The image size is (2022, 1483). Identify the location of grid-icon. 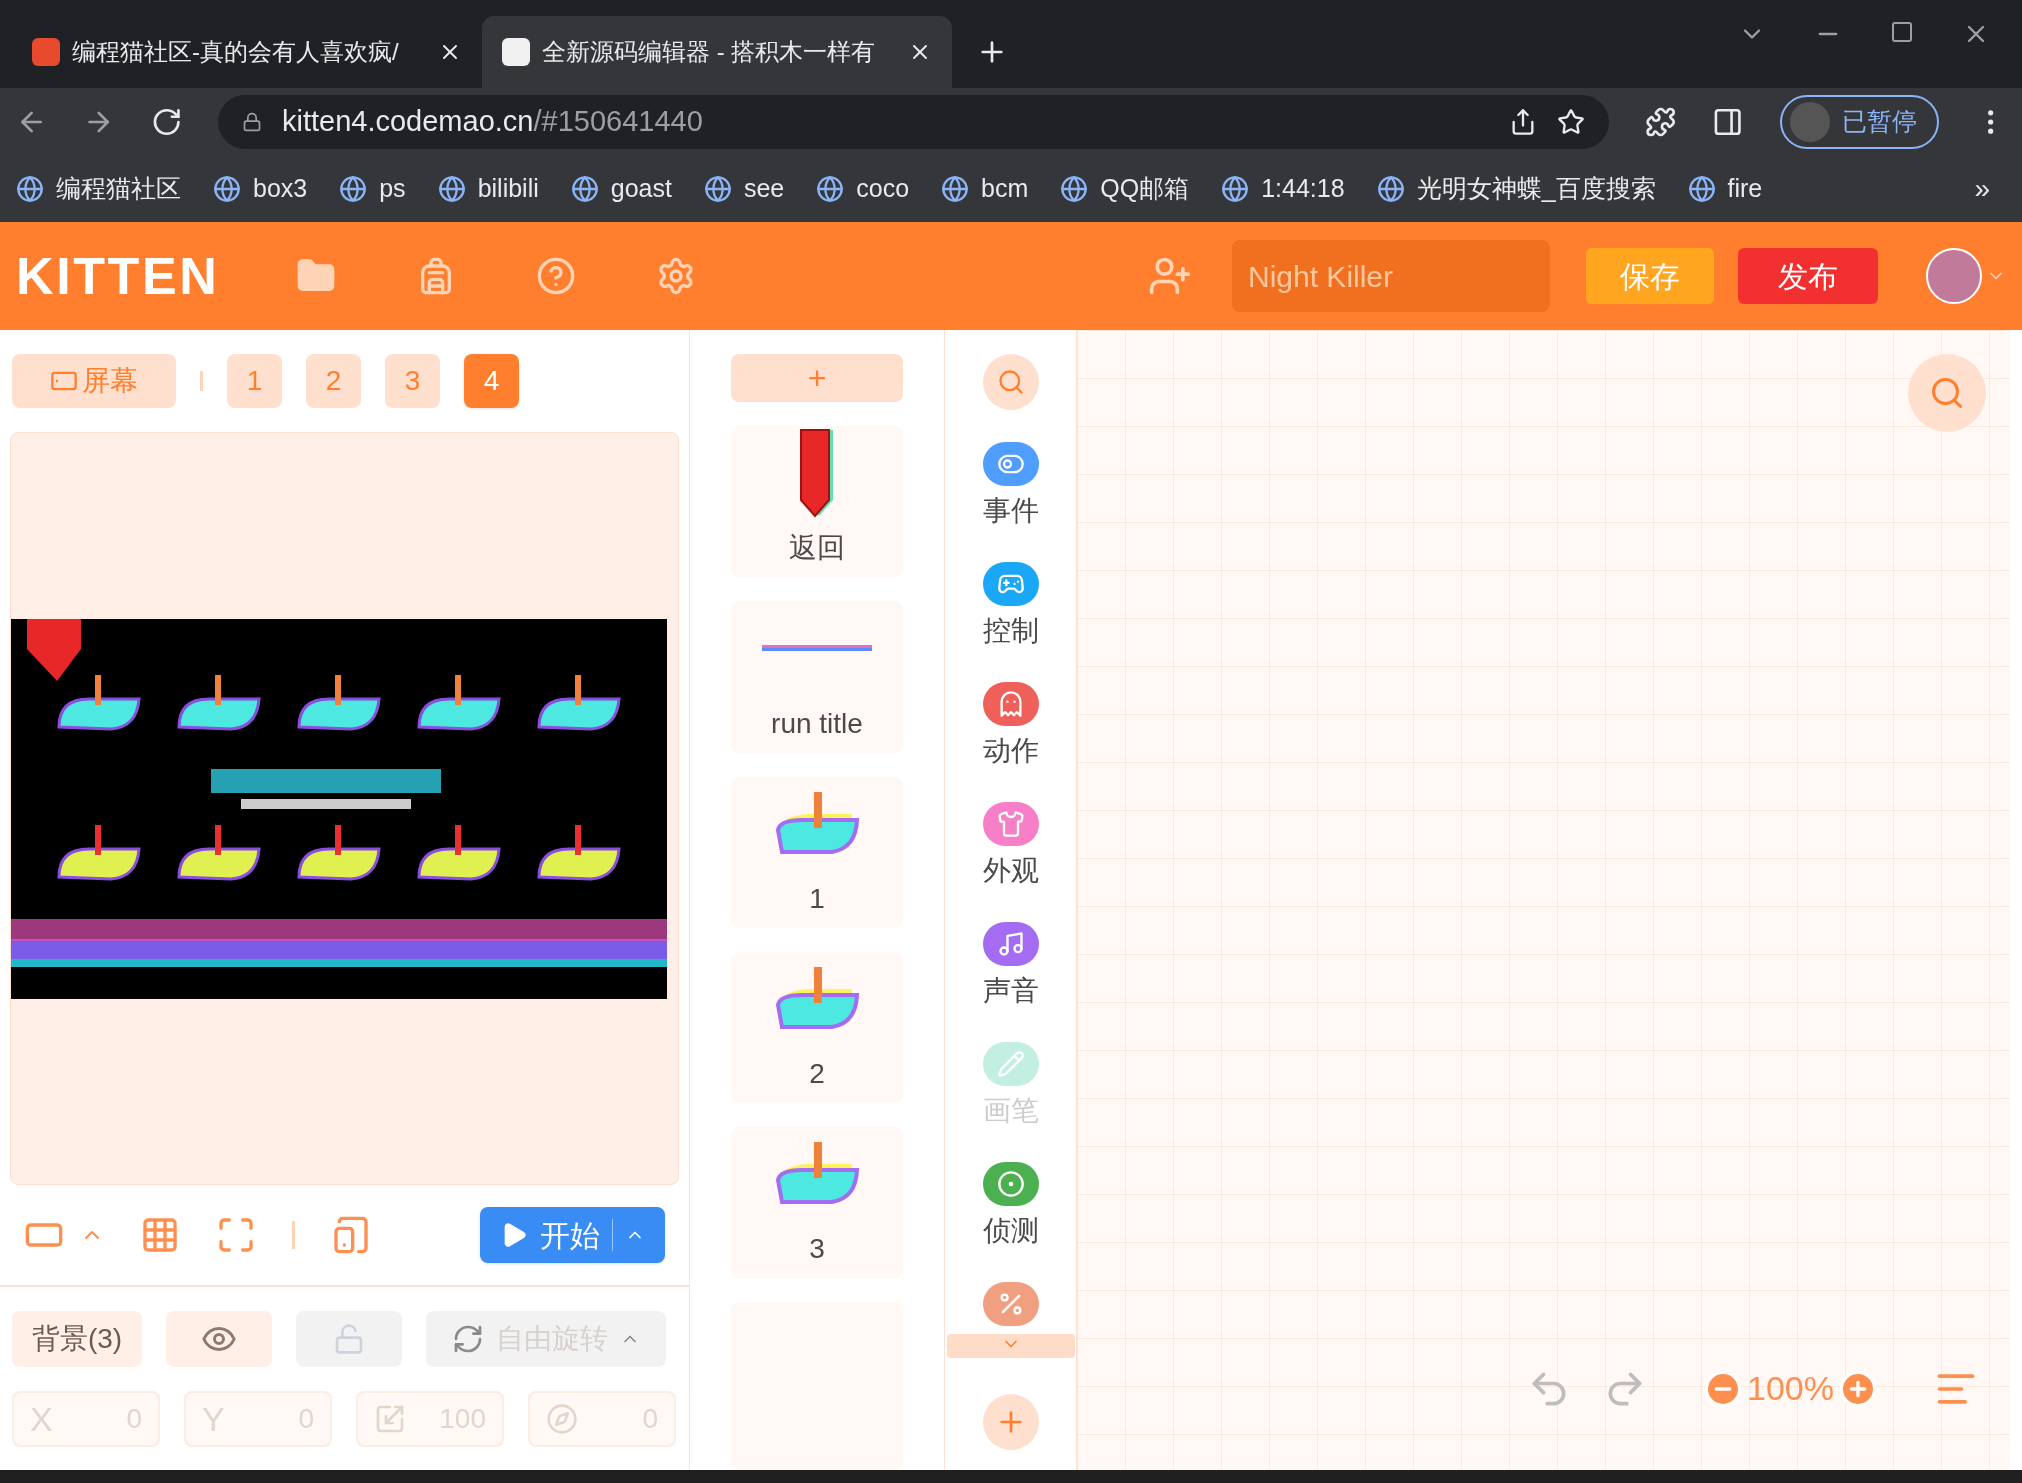
(160, 1235).